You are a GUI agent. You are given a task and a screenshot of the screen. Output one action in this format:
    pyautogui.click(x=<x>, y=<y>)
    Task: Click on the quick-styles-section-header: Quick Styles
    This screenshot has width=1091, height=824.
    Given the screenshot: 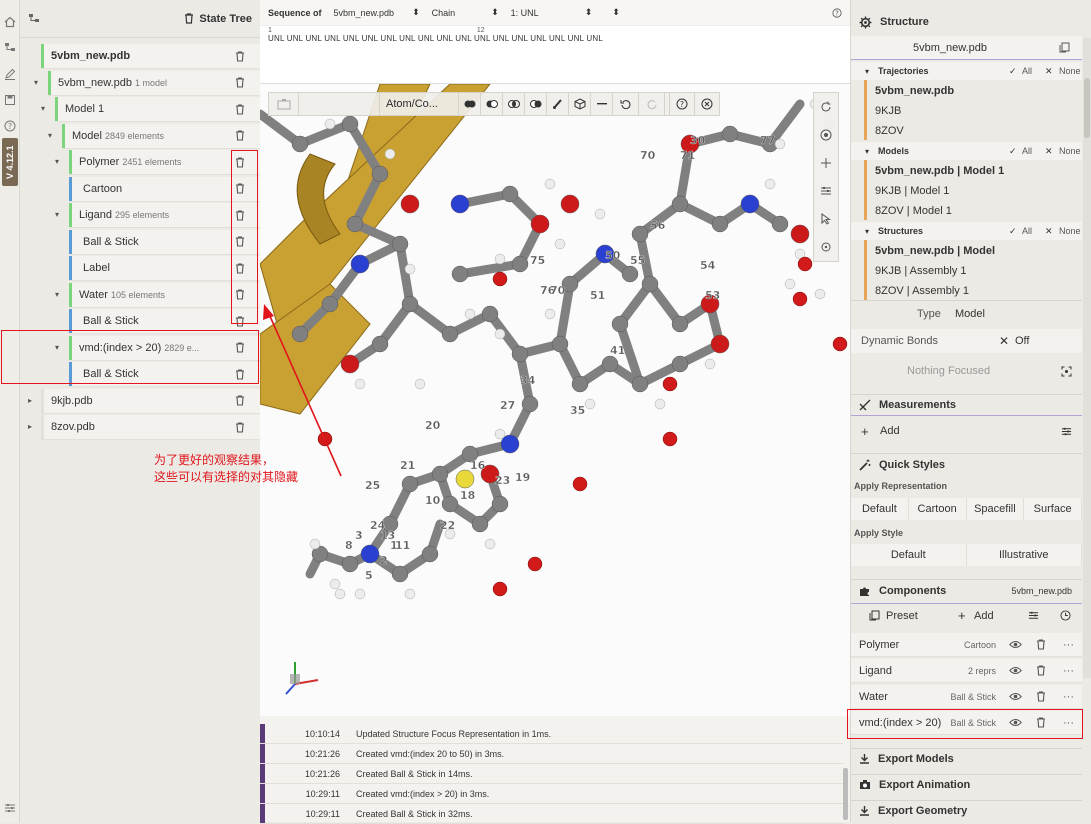 What is the action you would take?
    pyautogui.click(x=966, y=464)
    